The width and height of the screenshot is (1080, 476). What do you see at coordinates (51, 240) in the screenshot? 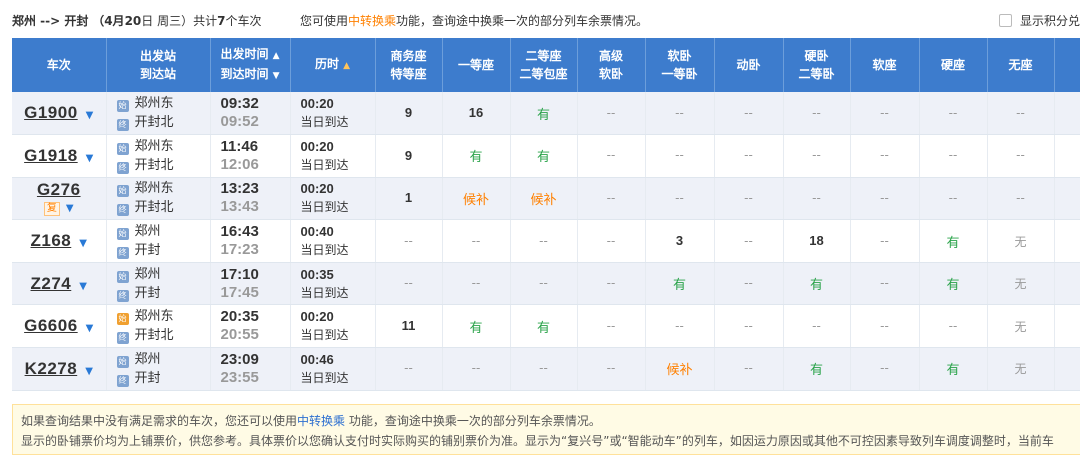
I see `train-number-link: Z168` at bounding box center [51, 240].